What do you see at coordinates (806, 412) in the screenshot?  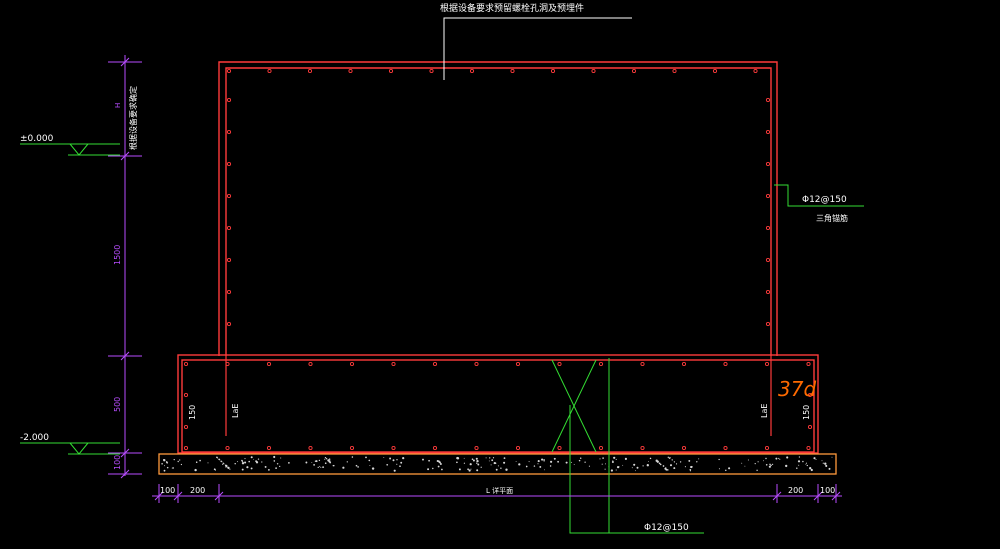 I see `dim-150-right: 150` at bounding box center [806, 412].